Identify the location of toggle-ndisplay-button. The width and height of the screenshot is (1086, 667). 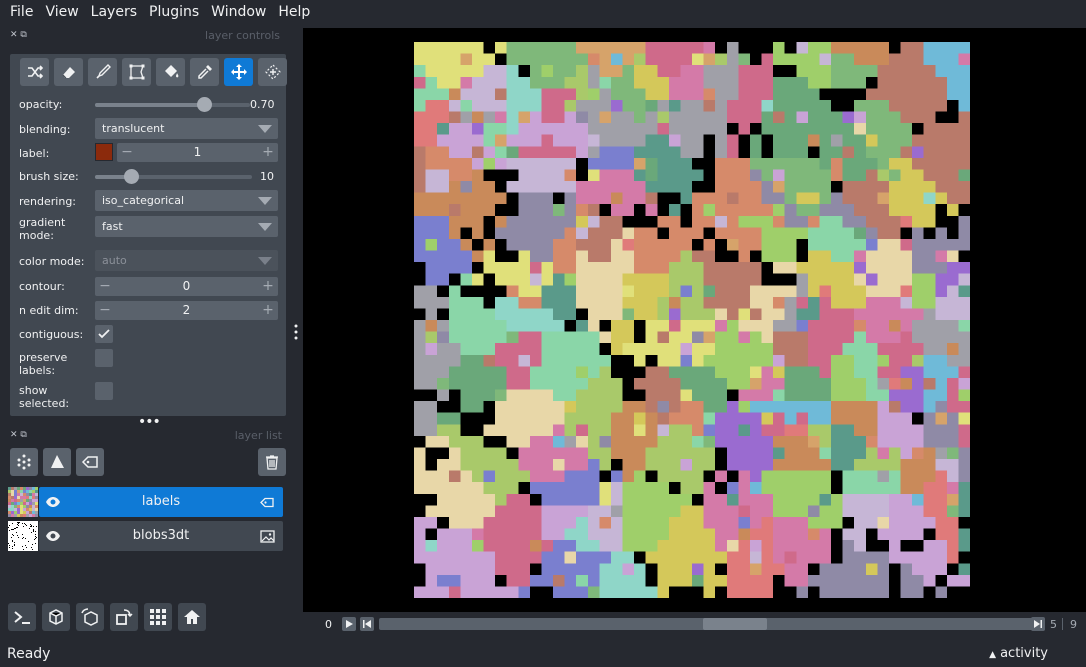
(56, 617).